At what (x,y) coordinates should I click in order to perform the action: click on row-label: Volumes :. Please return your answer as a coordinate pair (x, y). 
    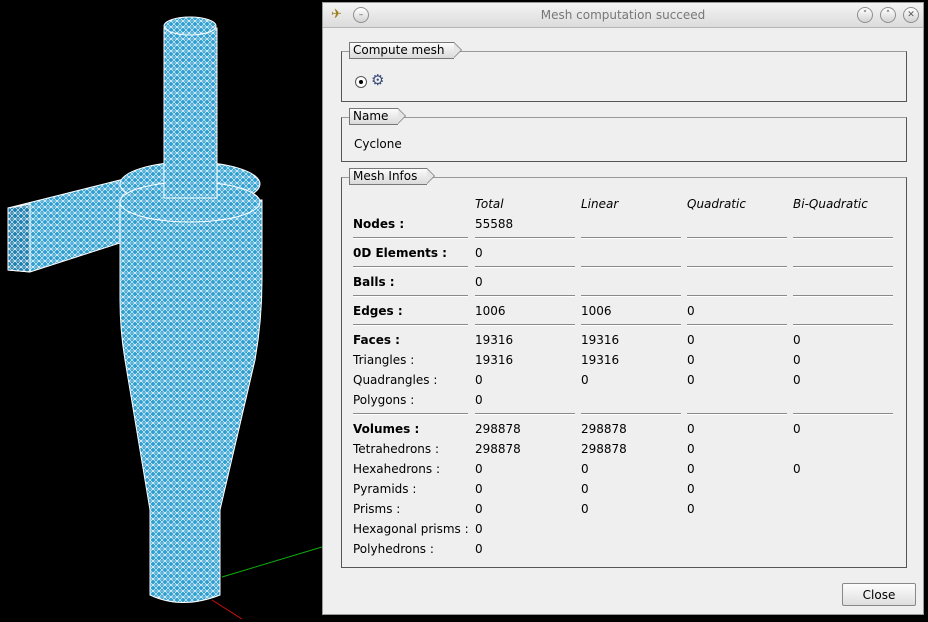
    Looking at the image, I should click on (386, 429).